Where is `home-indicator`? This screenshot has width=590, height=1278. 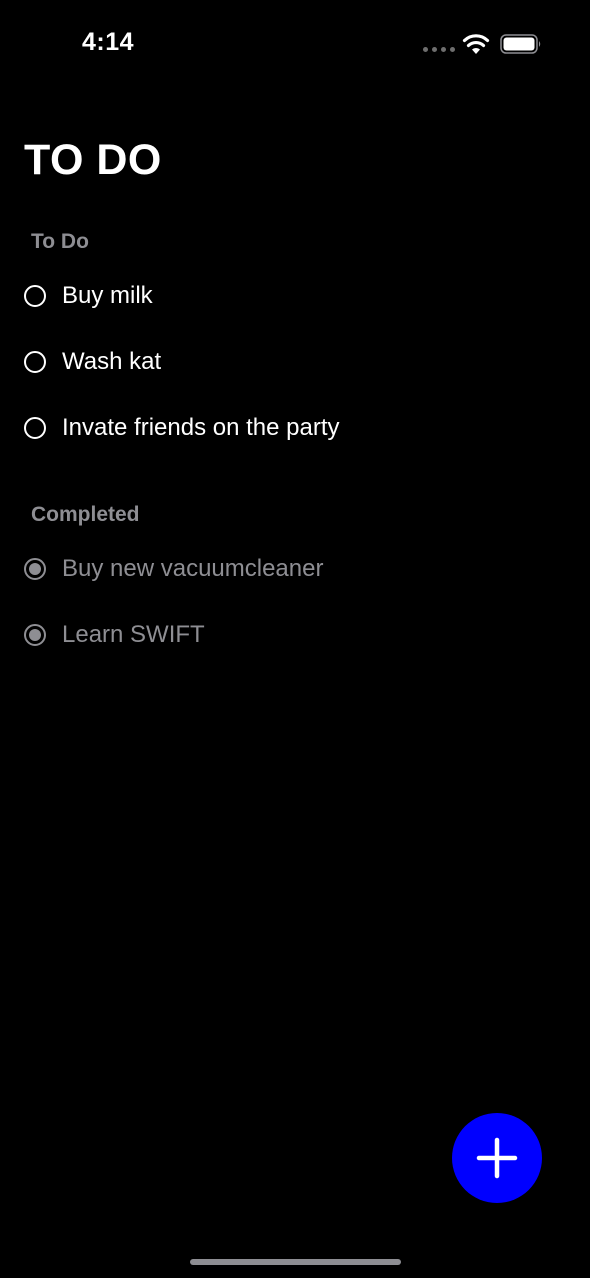 home-indicator is located at coordinates (295, 1262).